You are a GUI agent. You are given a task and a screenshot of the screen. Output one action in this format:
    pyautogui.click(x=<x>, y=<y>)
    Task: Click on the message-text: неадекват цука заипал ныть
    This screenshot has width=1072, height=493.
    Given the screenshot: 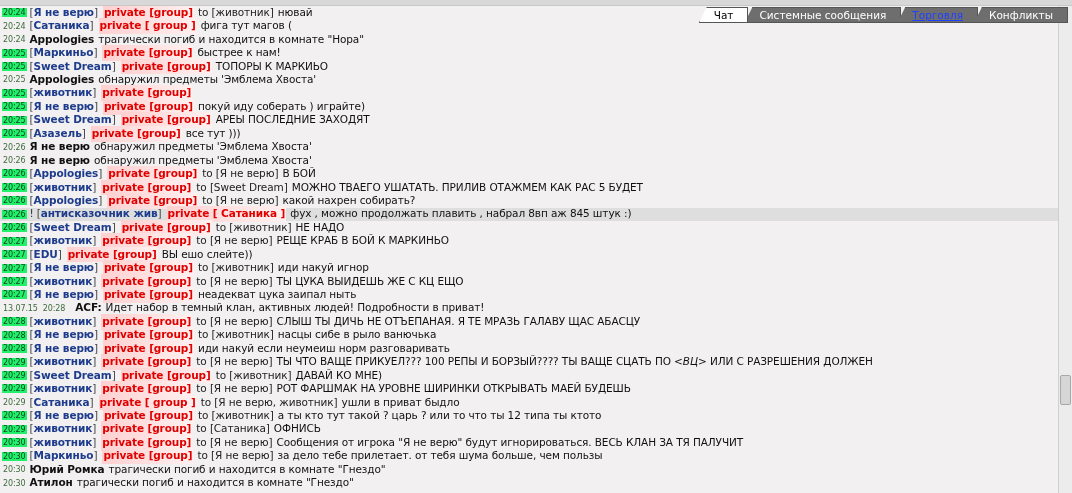 What is the action you would take?
    pyautogui.click(x=277, y=295)
    